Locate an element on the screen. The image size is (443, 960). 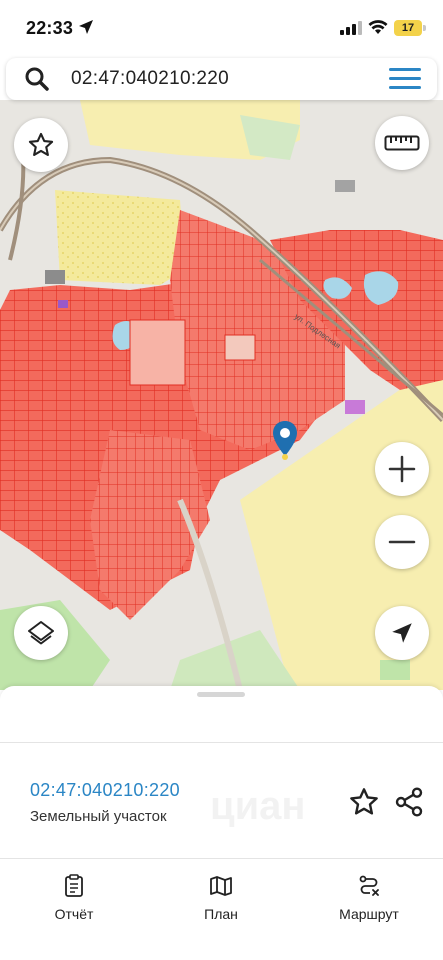
plus-icon is located at coordinates (402, 469).